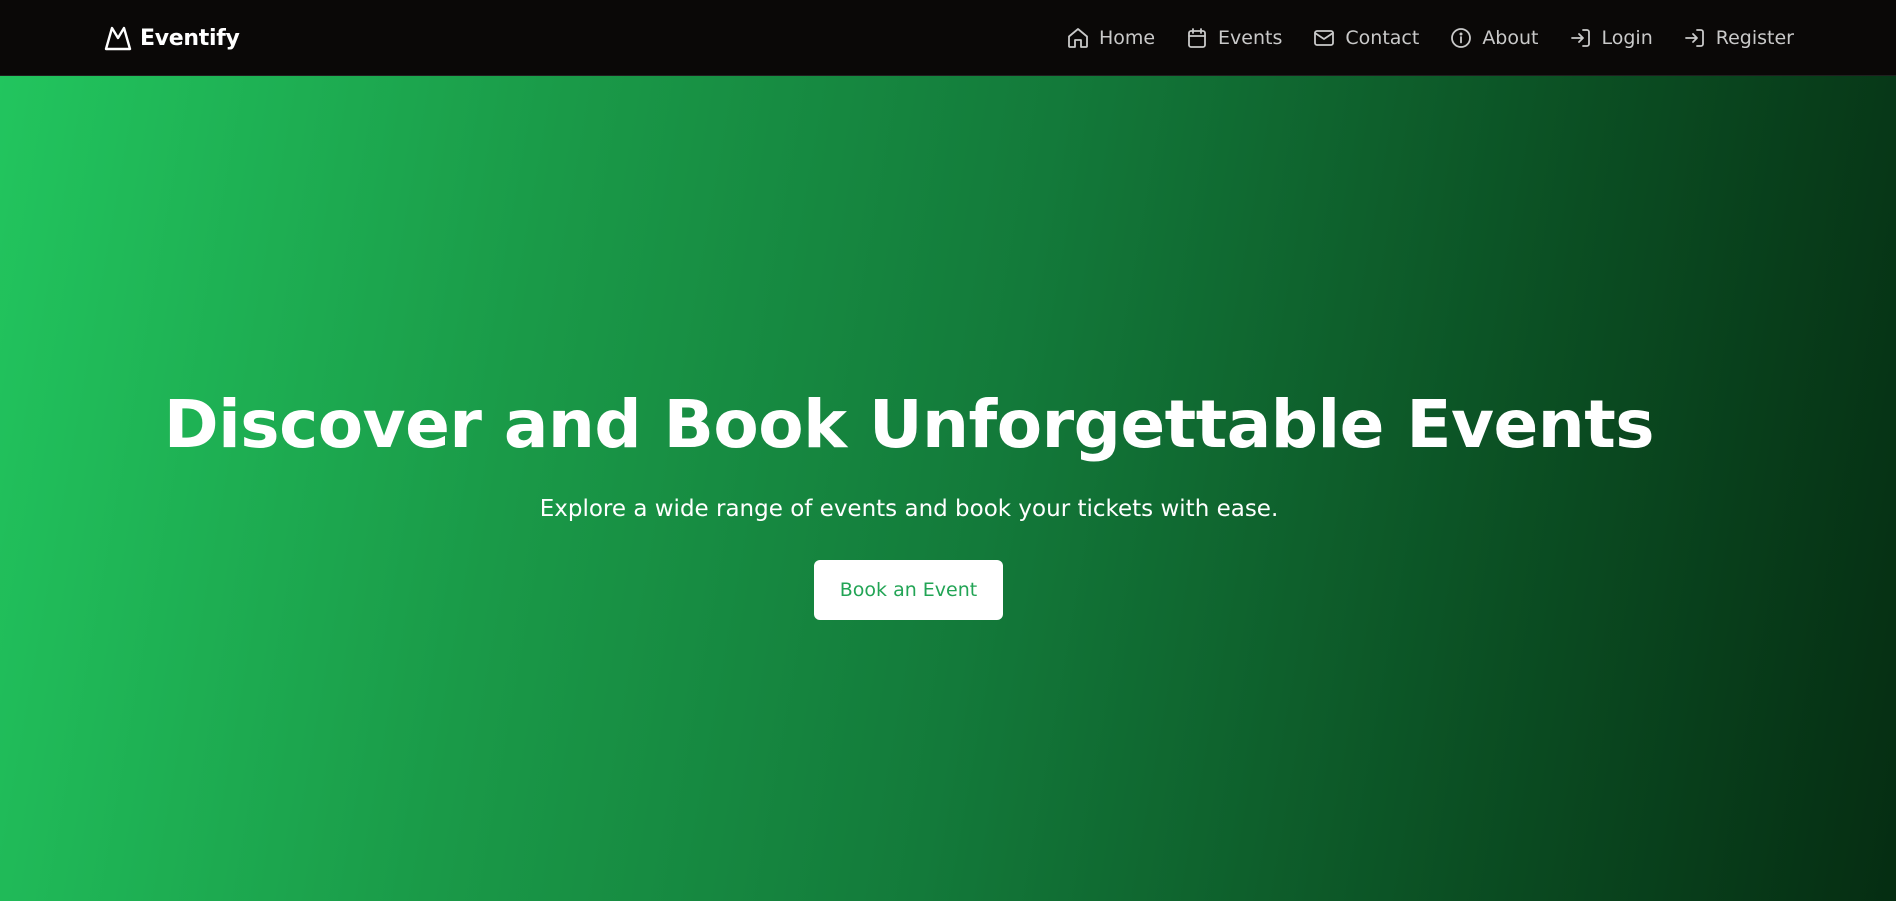  I want to click on nav-item-register: Register, so click(1738, 38).